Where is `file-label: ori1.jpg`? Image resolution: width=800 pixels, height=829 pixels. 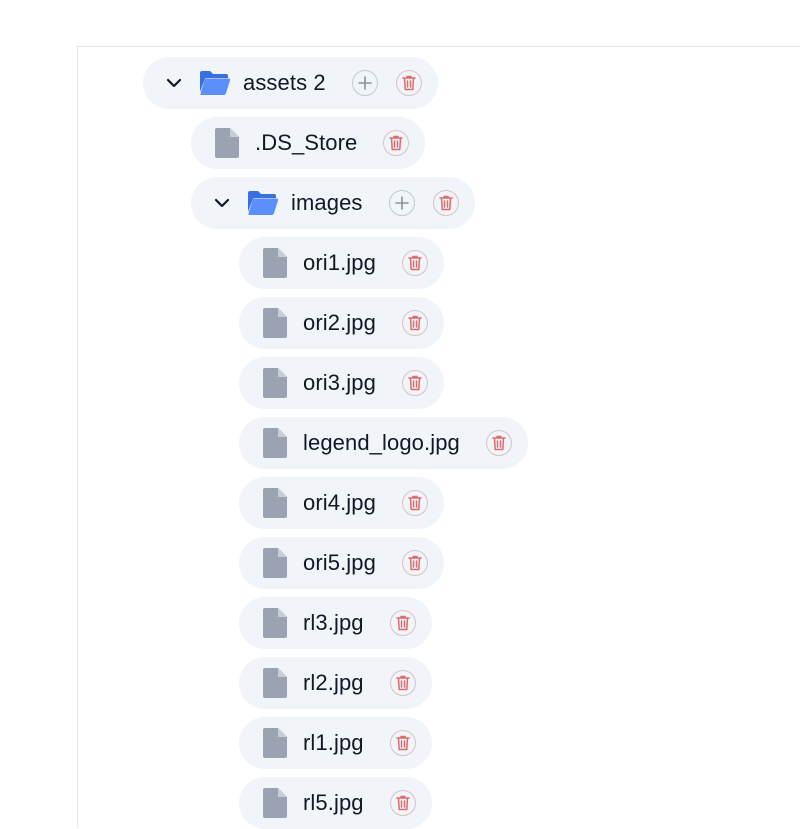
file-label: ori1.jpg is located at coordinates (339, 262).